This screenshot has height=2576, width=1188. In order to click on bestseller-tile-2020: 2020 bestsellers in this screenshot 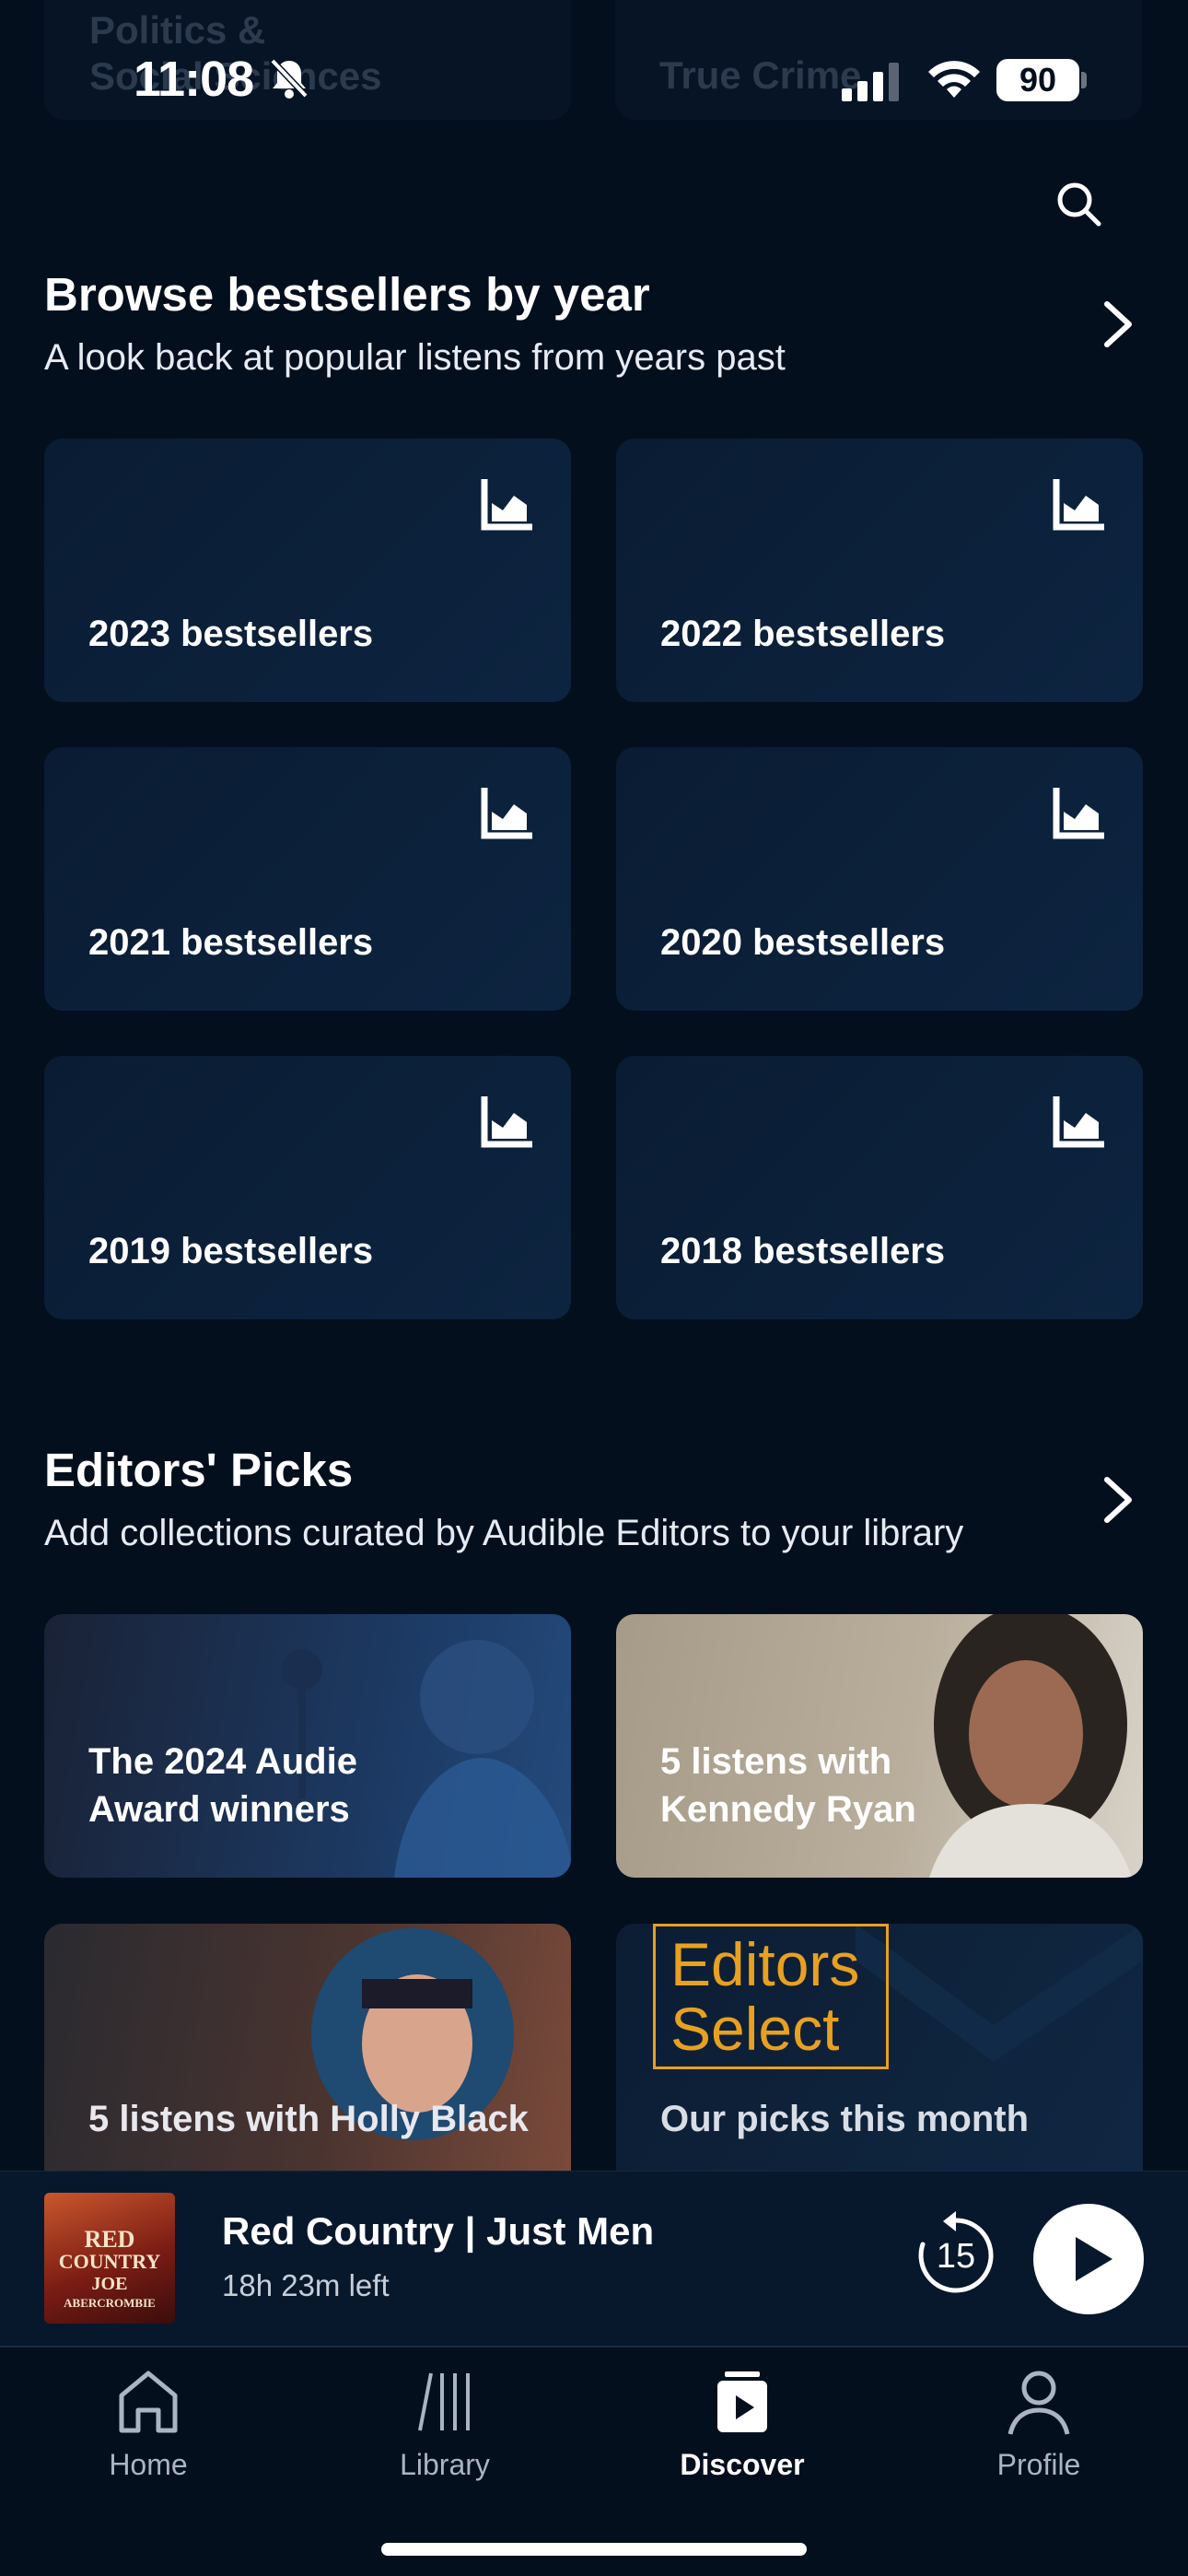, I will do `click(879, 879)`.